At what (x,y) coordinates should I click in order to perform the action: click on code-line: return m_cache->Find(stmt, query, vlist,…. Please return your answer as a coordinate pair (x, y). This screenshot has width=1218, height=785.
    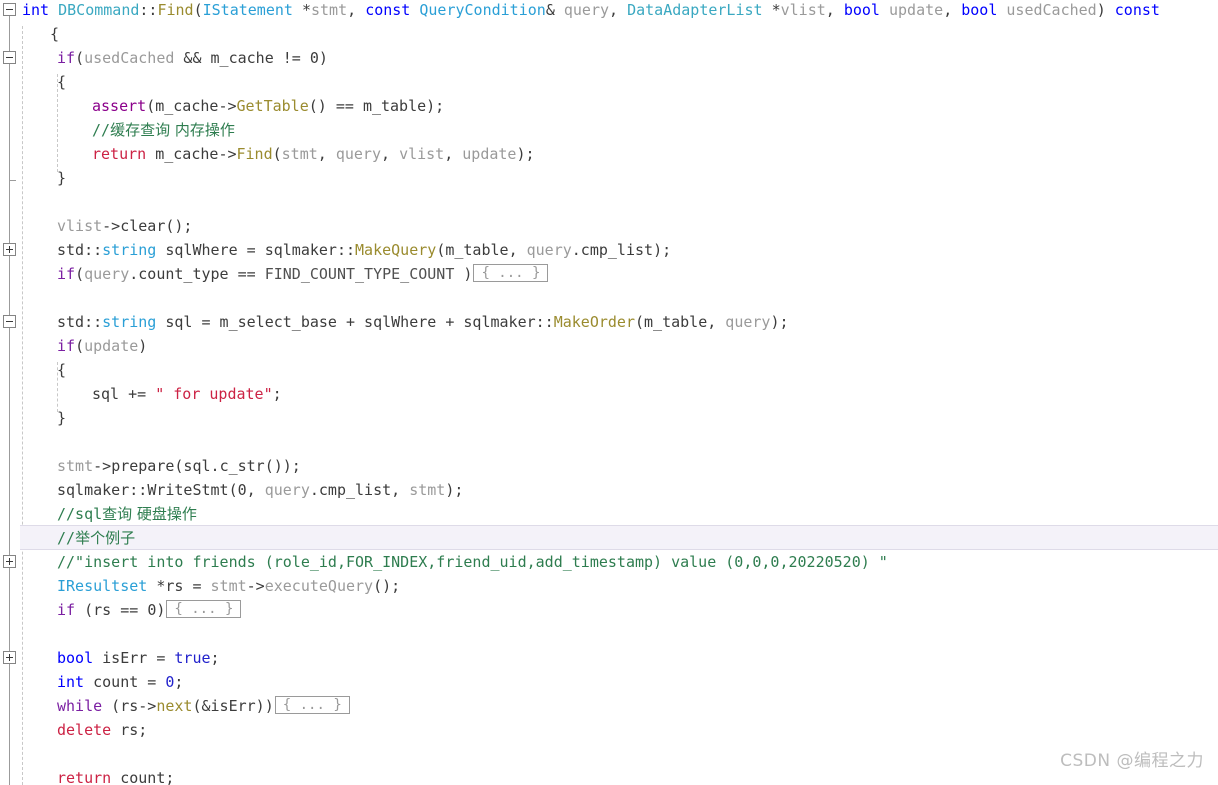
    Looking at the image, I should click on (609, 154).